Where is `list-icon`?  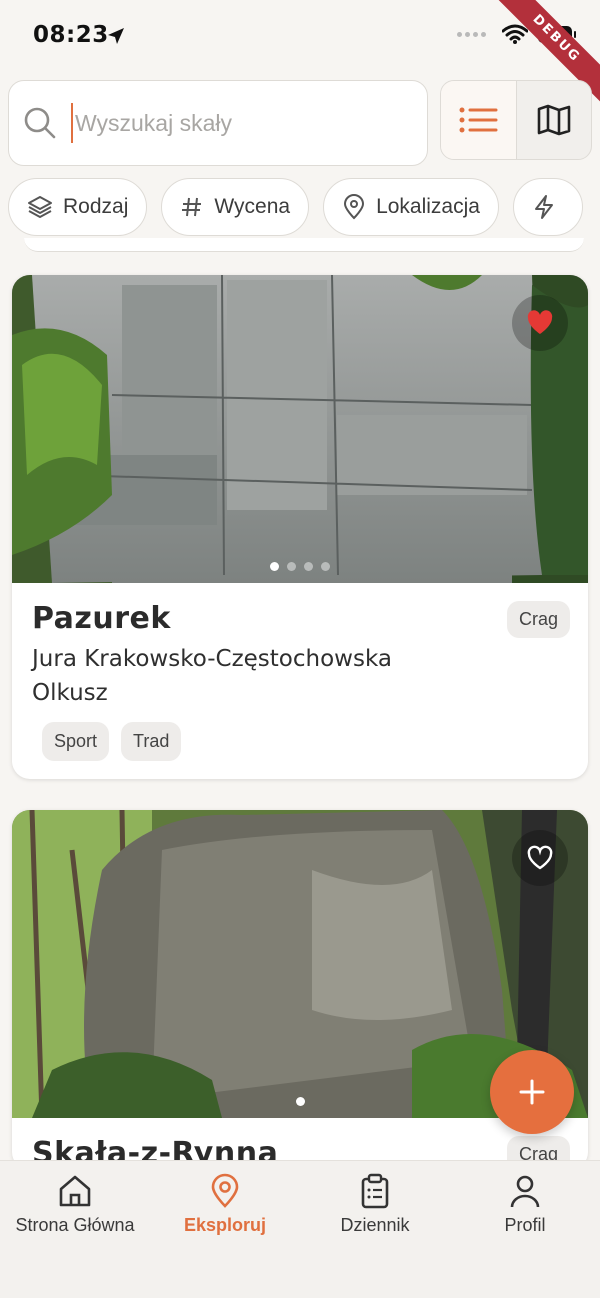
list-icon is located at coordinates (478, 120).